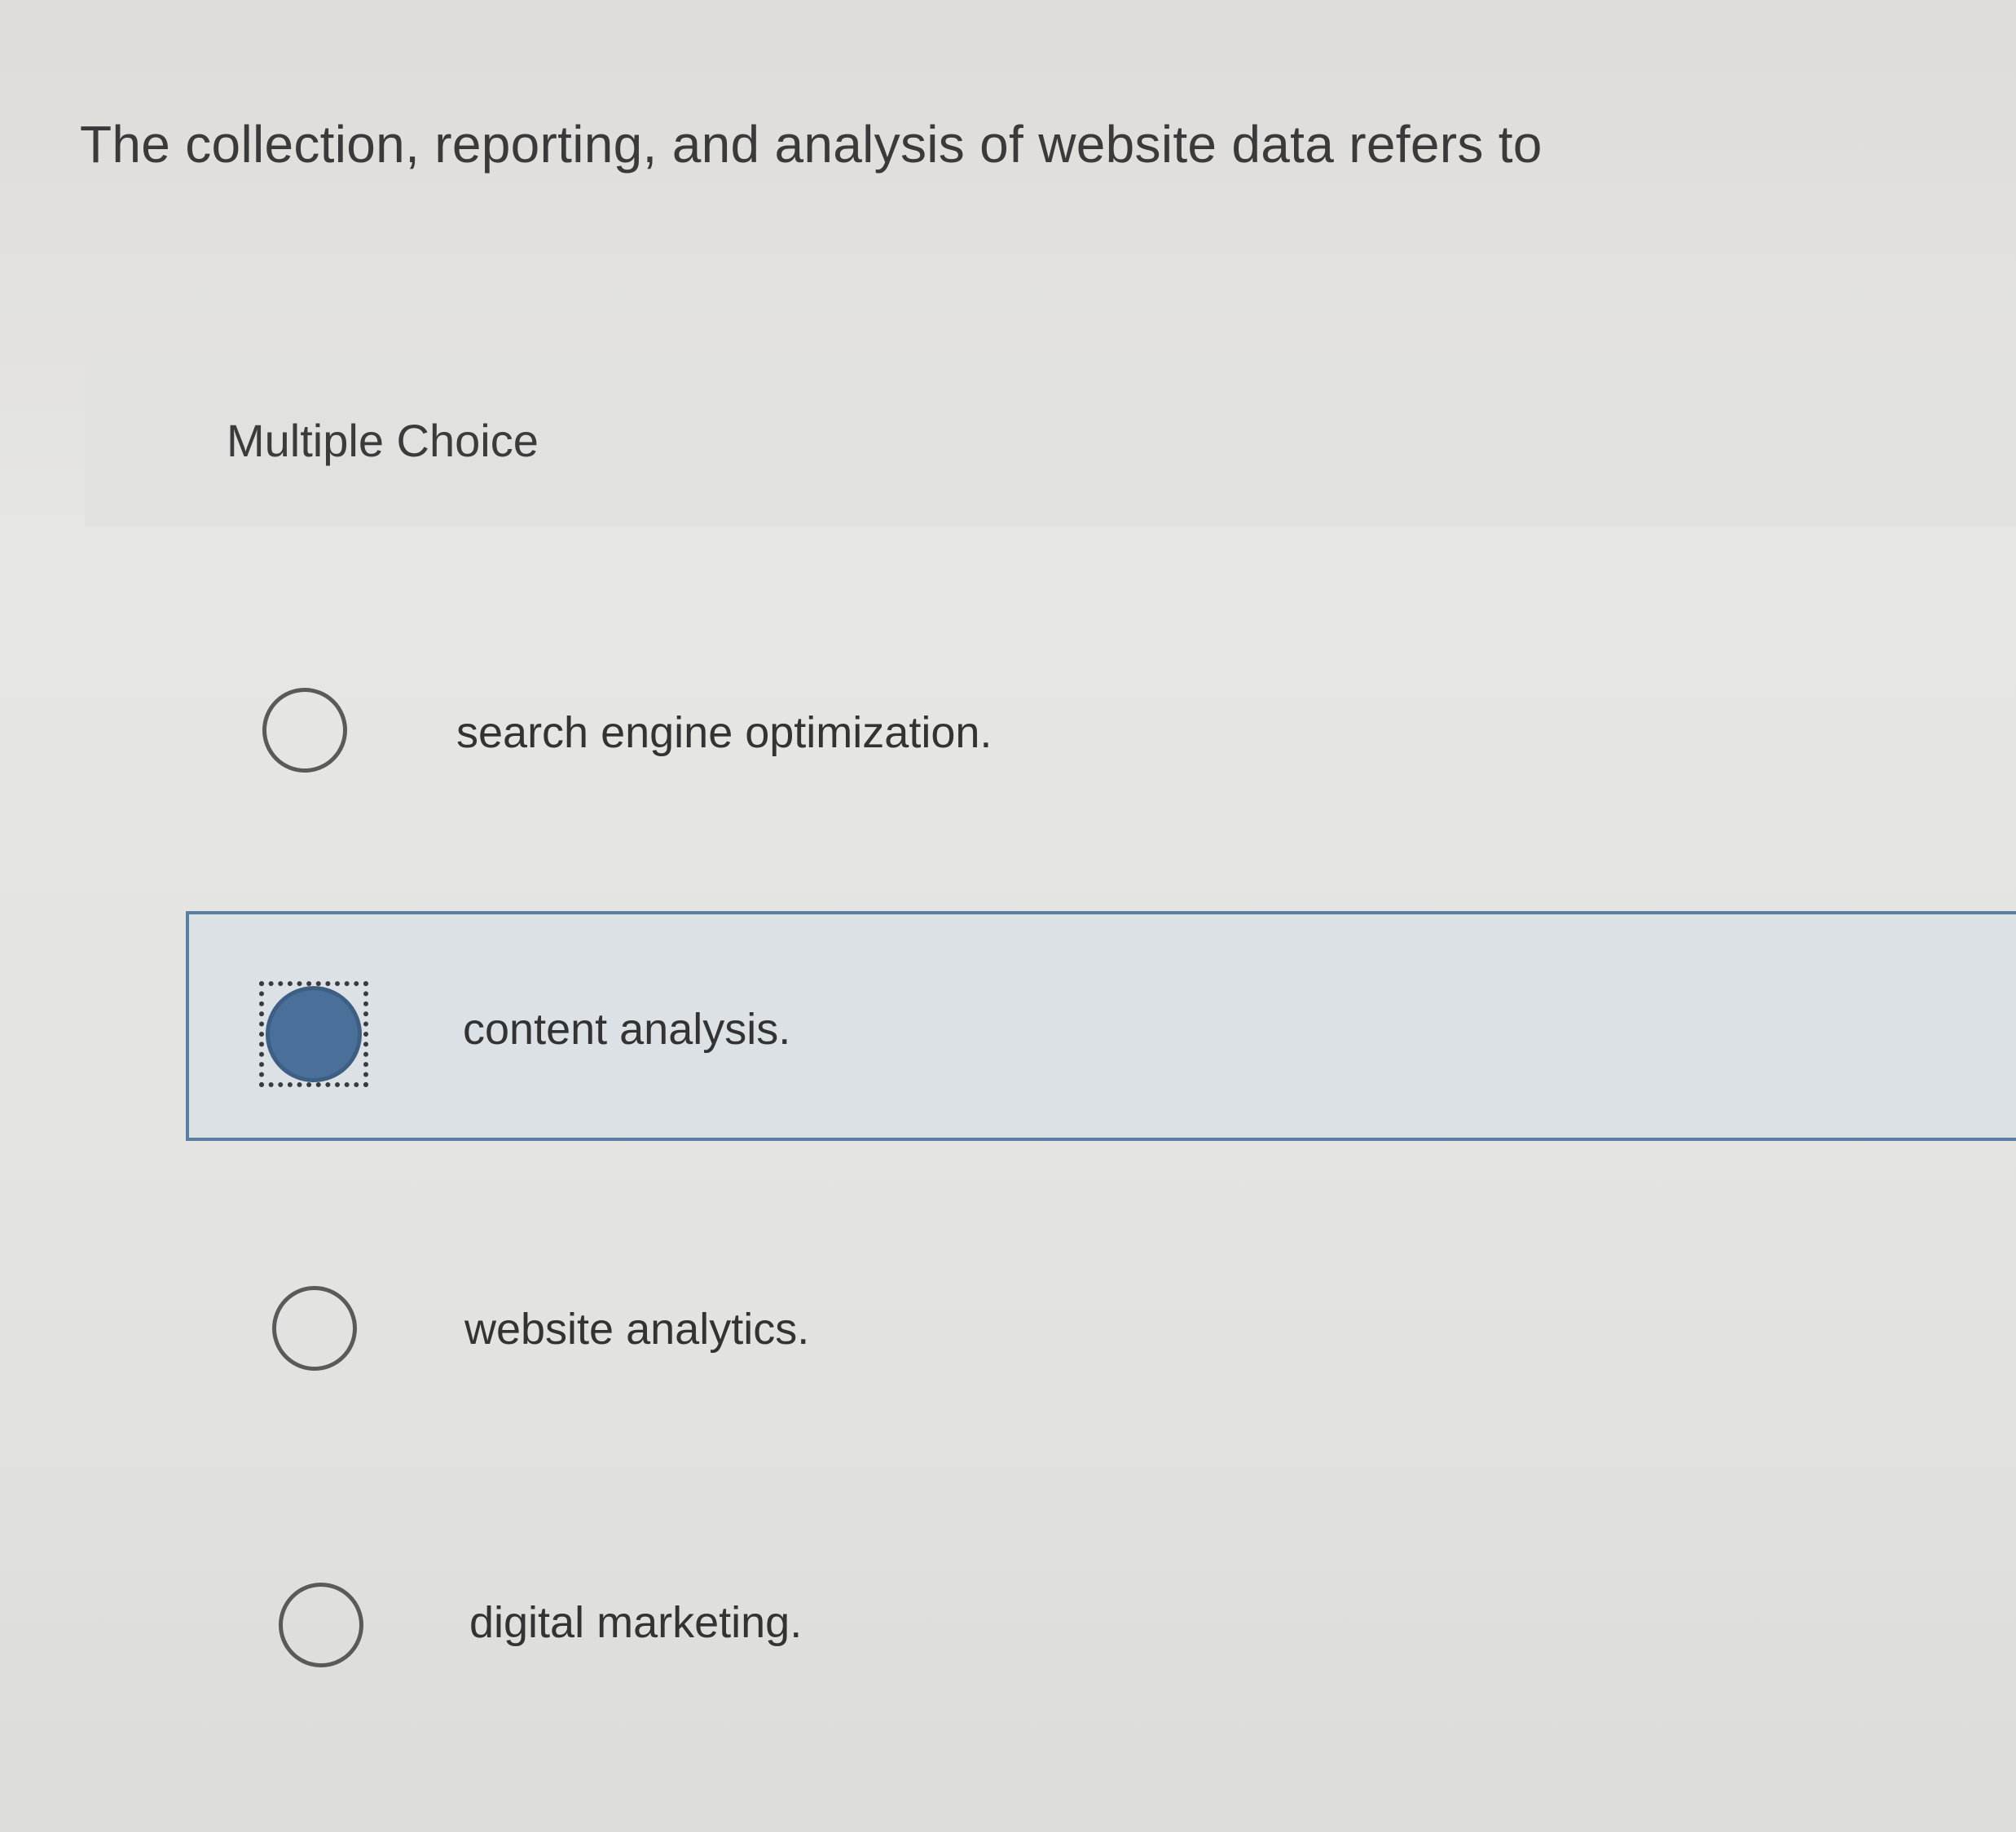  I want to click on multiple-choice-label: Multiple Choice, so click(383, 440).